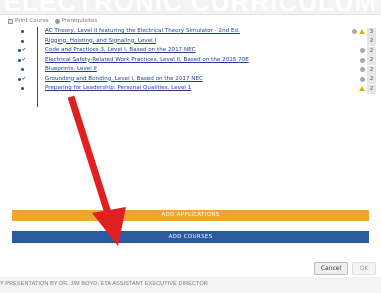 This screenshot has width=381, height=293. Describe the element at coordinates (190, 215) in the screenshot. I see `add-applications-button: ADD APPLICATIONS` at that location.